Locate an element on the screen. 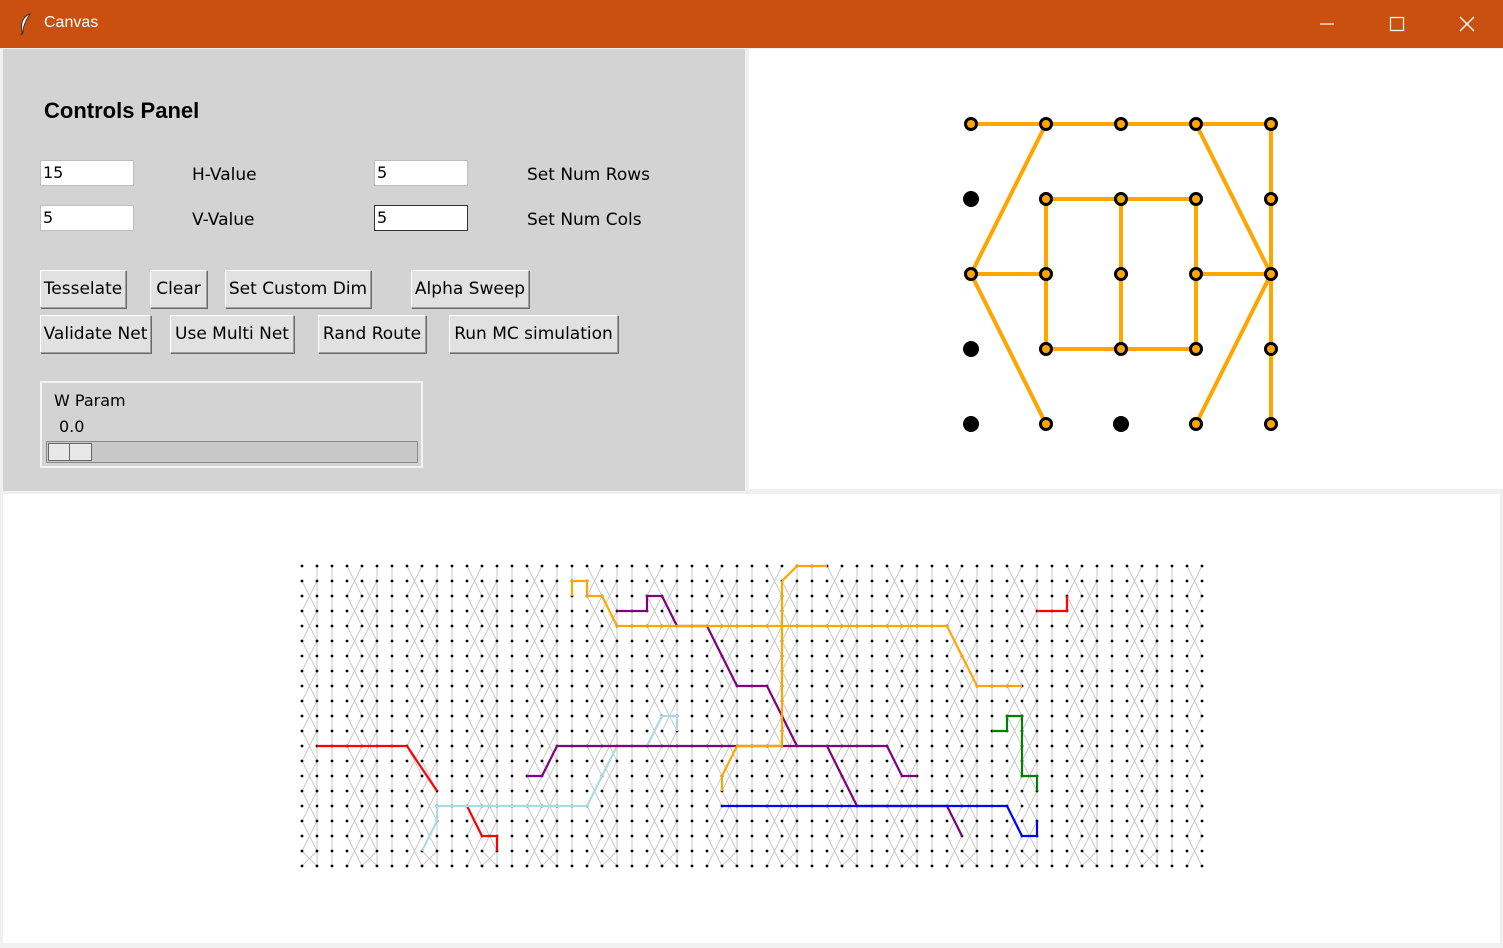  num-cols-input: 5 is located at coordinates (421, 218).